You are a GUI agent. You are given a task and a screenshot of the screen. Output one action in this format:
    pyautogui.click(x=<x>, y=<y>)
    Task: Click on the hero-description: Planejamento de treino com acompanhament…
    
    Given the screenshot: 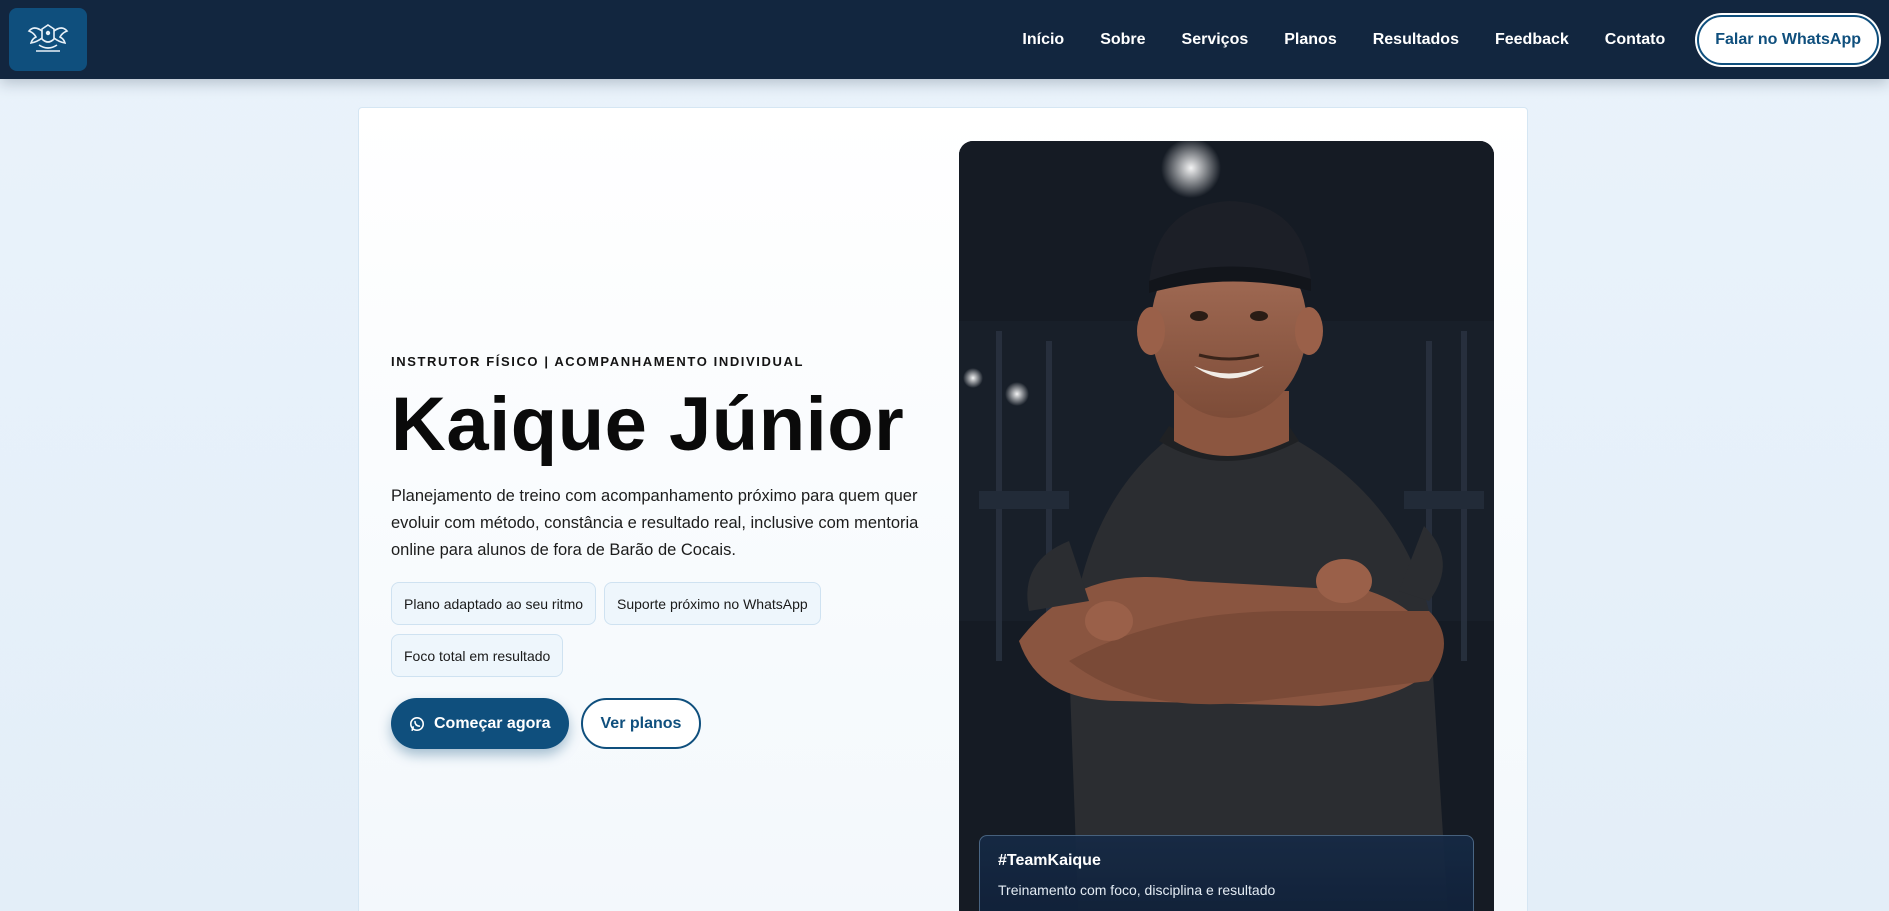 What is the action you would take?
    pyautogui.click(x=655, y=523)
    